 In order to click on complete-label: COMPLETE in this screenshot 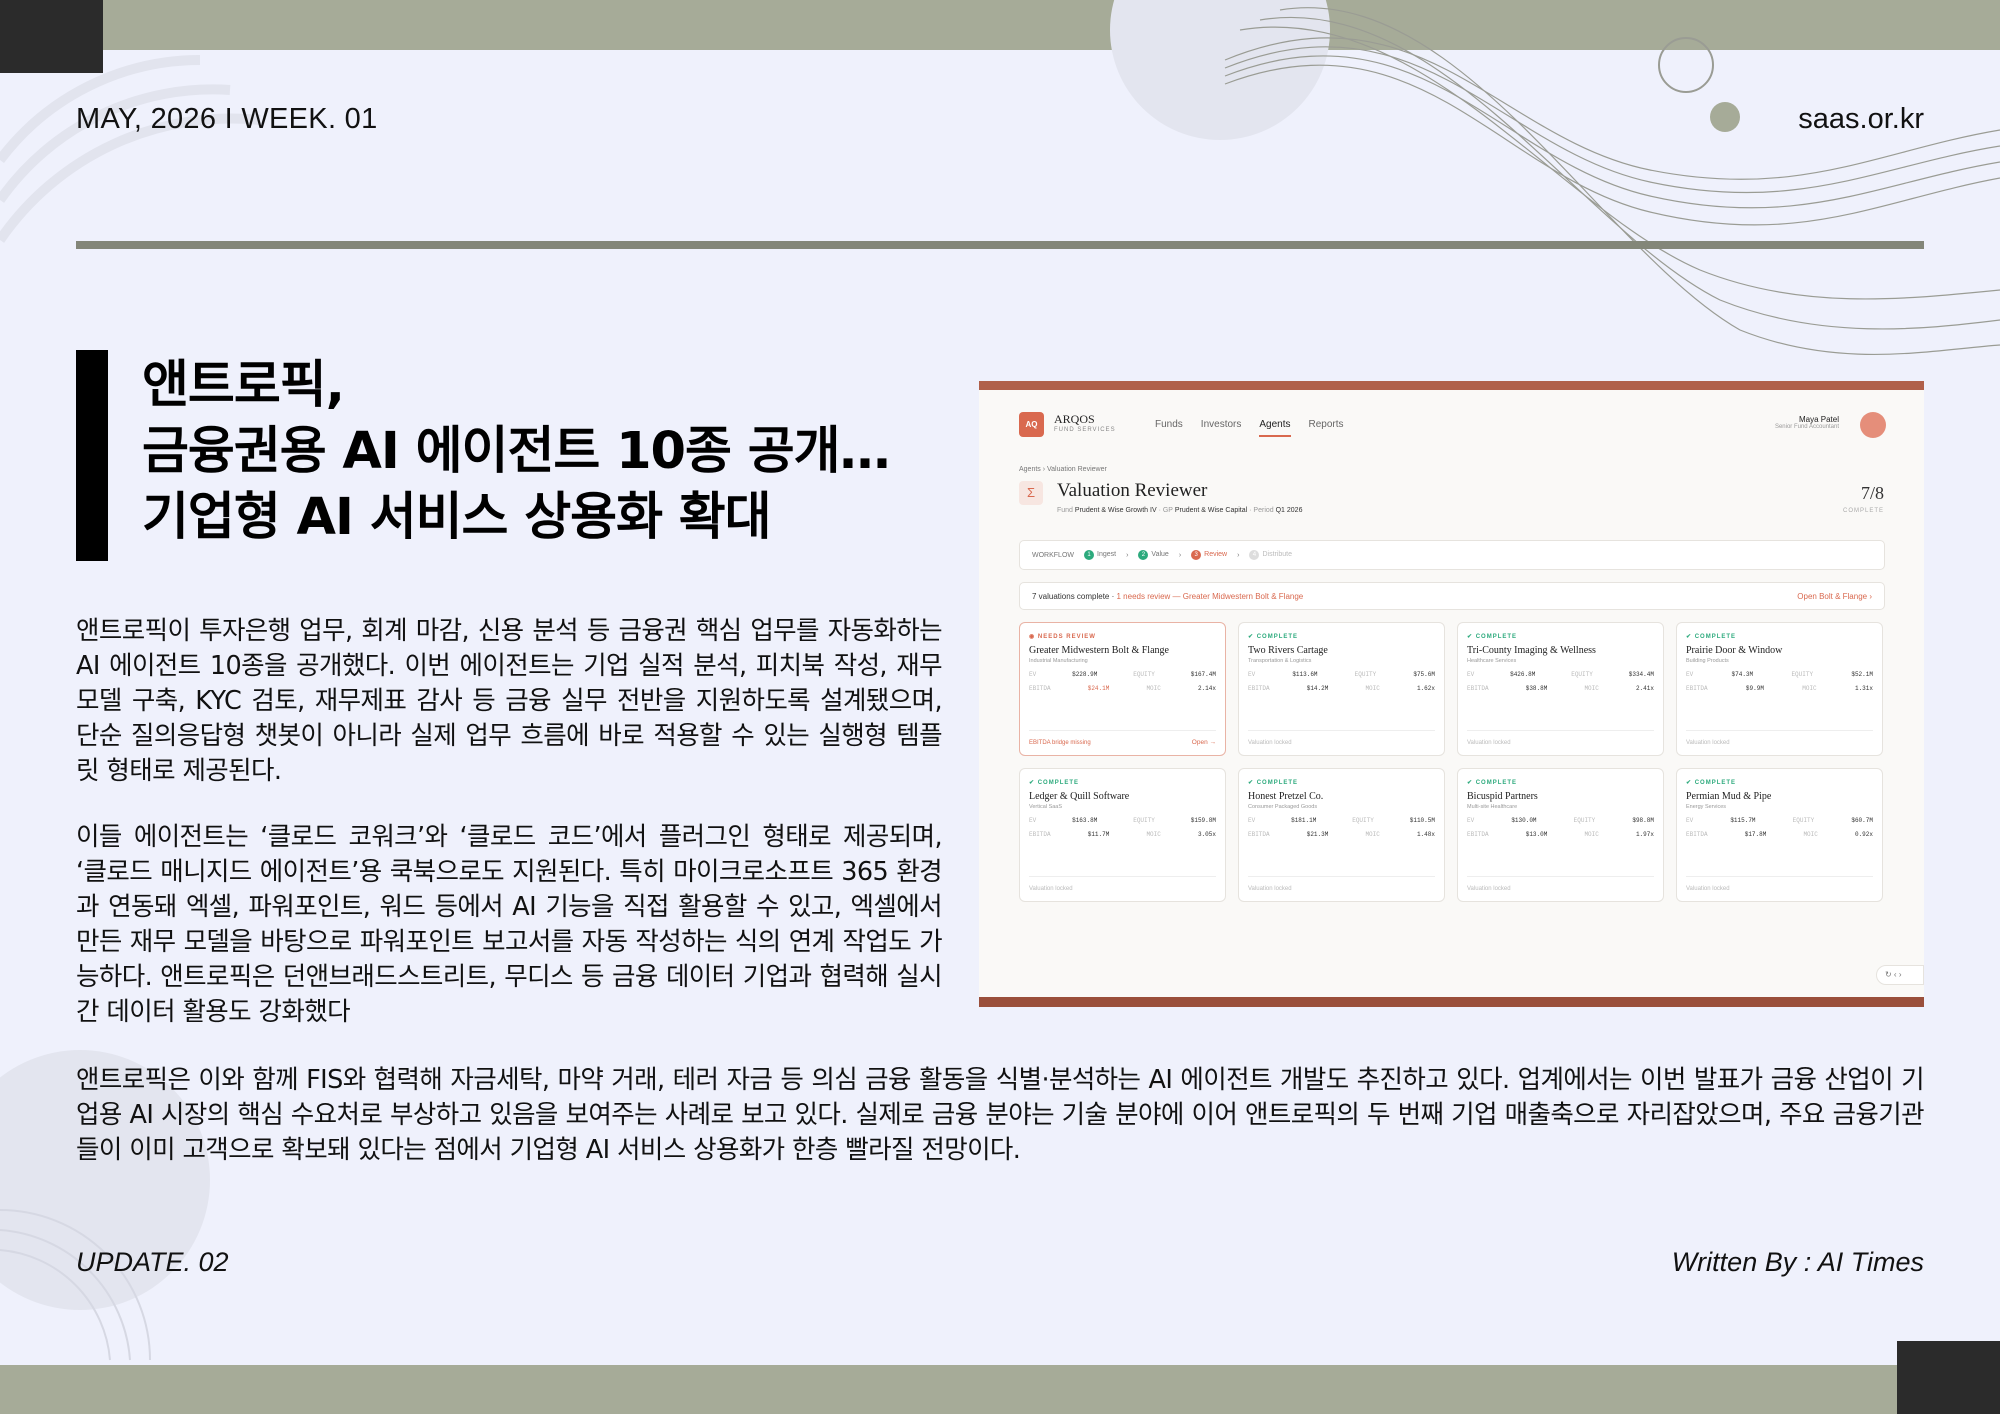, I will do `click(1863, 511)`.